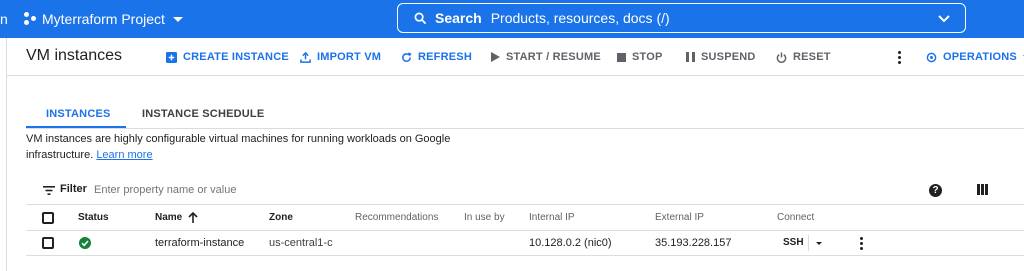  I want to click on instance-name: terraform-instance, so click(199, 243).